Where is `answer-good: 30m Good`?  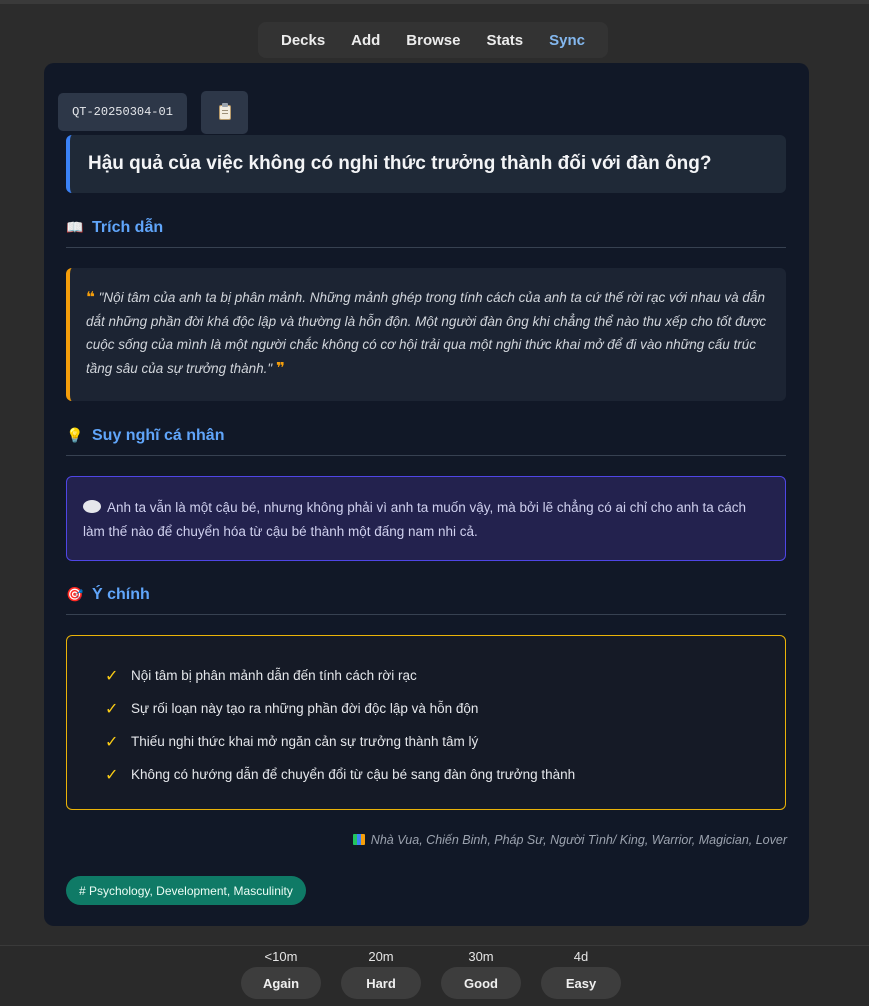
answer-good: 30m Good is located at coordinates (481, 973).